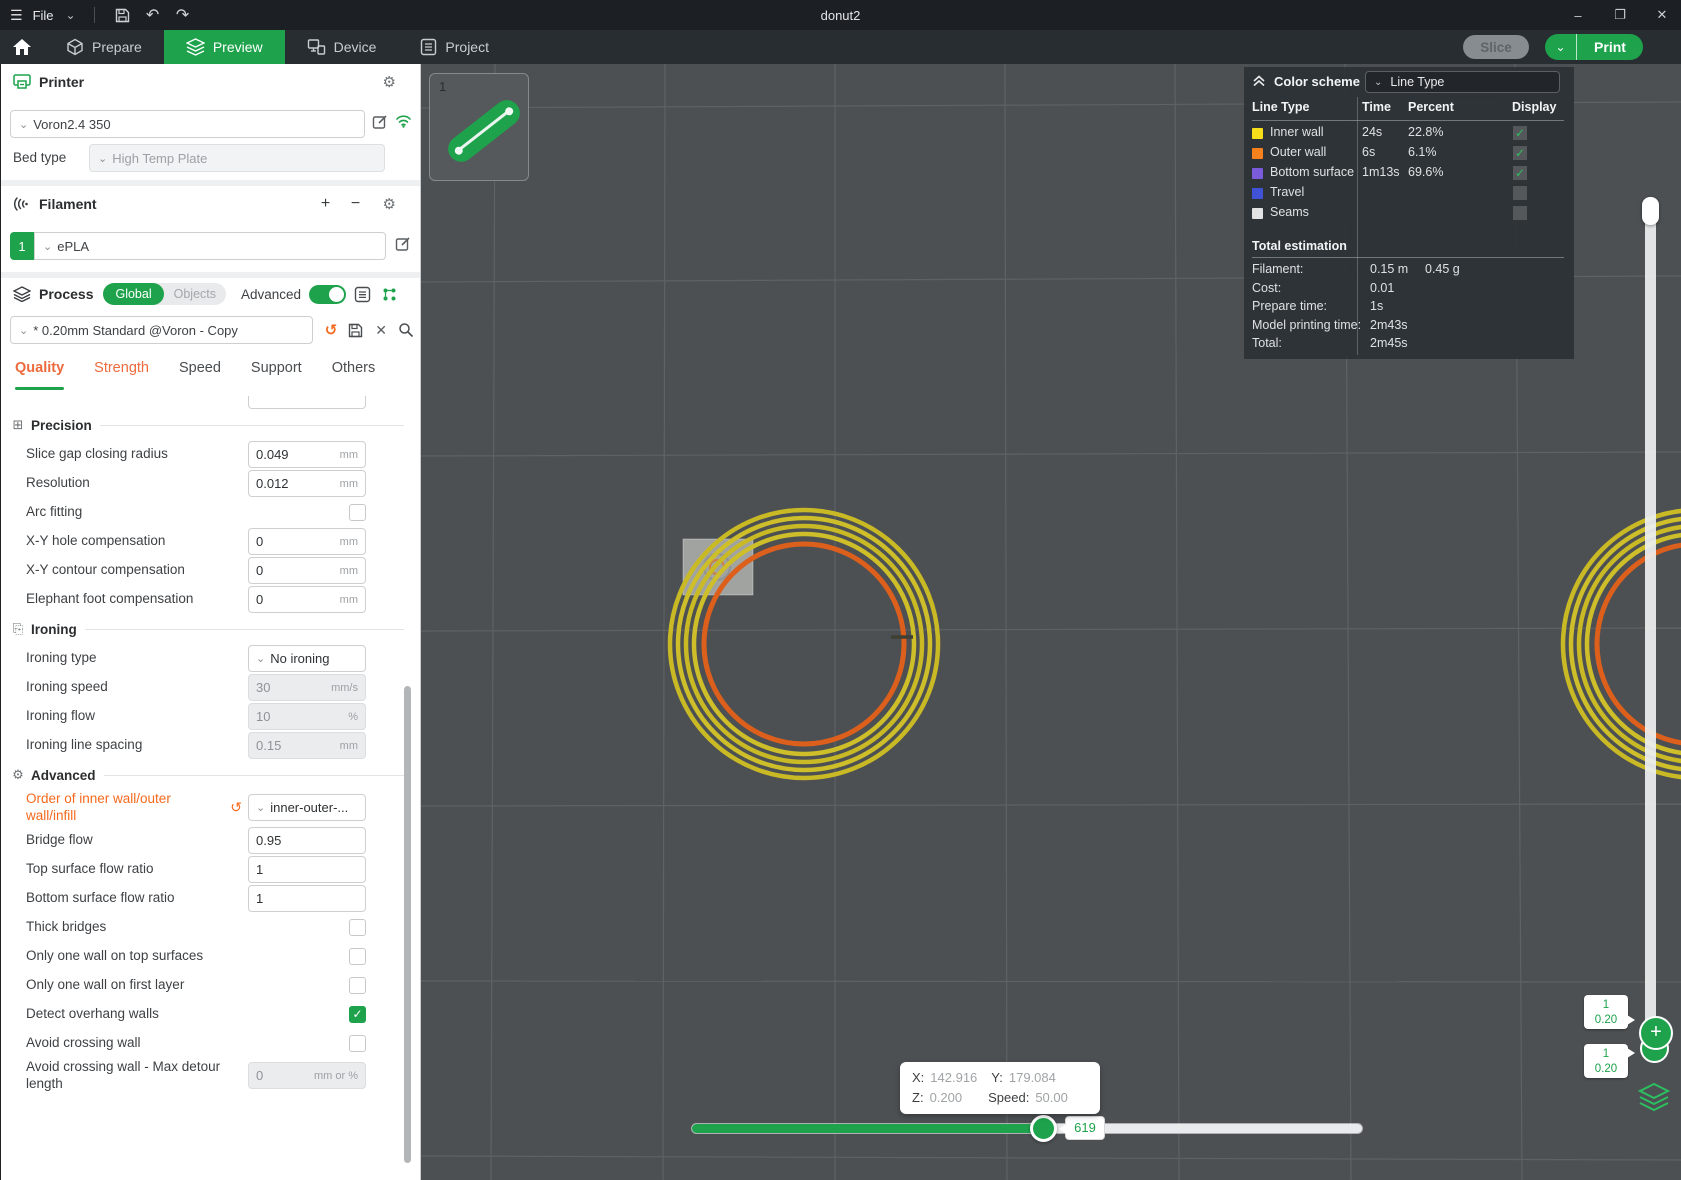 The height and width of the screenshot is (1180, 1681). Describe the element at coordinates (94, 15) in the screenshot. I see `toolbar-divider` at that location.